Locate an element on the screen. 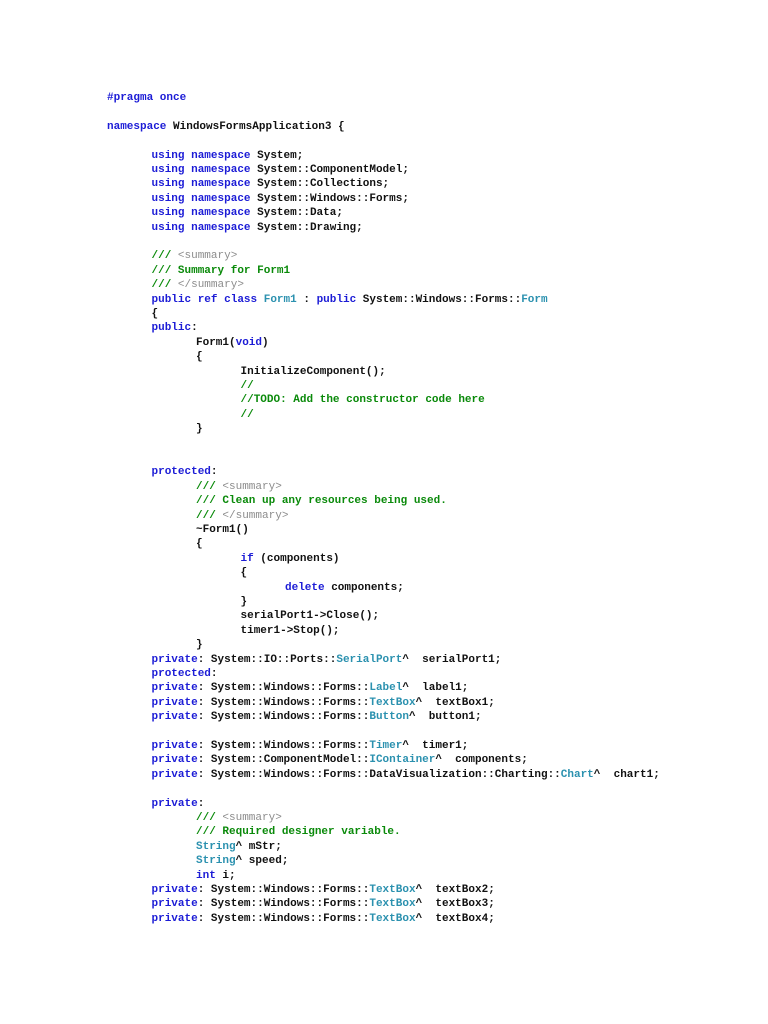 This screenshot has width=768, height=1024. code-line: int i; is located at coordinates (216, 876).